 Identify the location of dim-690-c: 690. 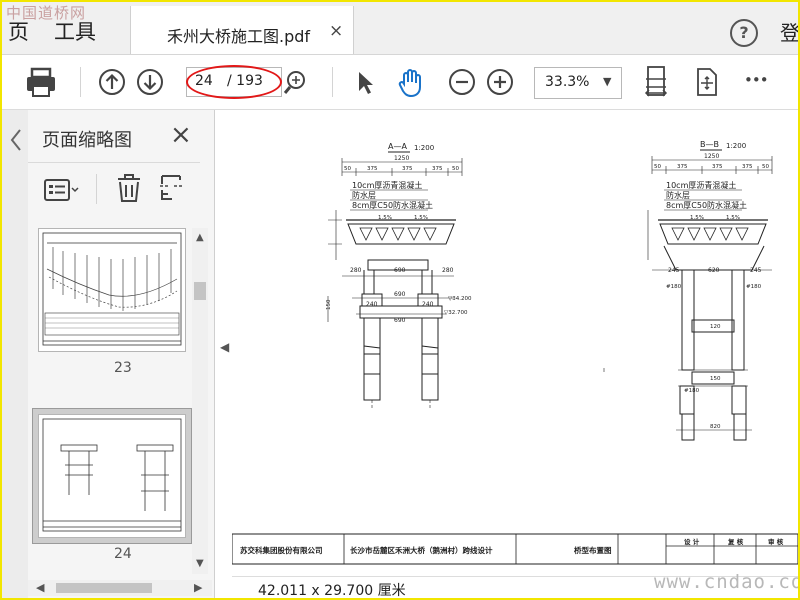
(400, 320).